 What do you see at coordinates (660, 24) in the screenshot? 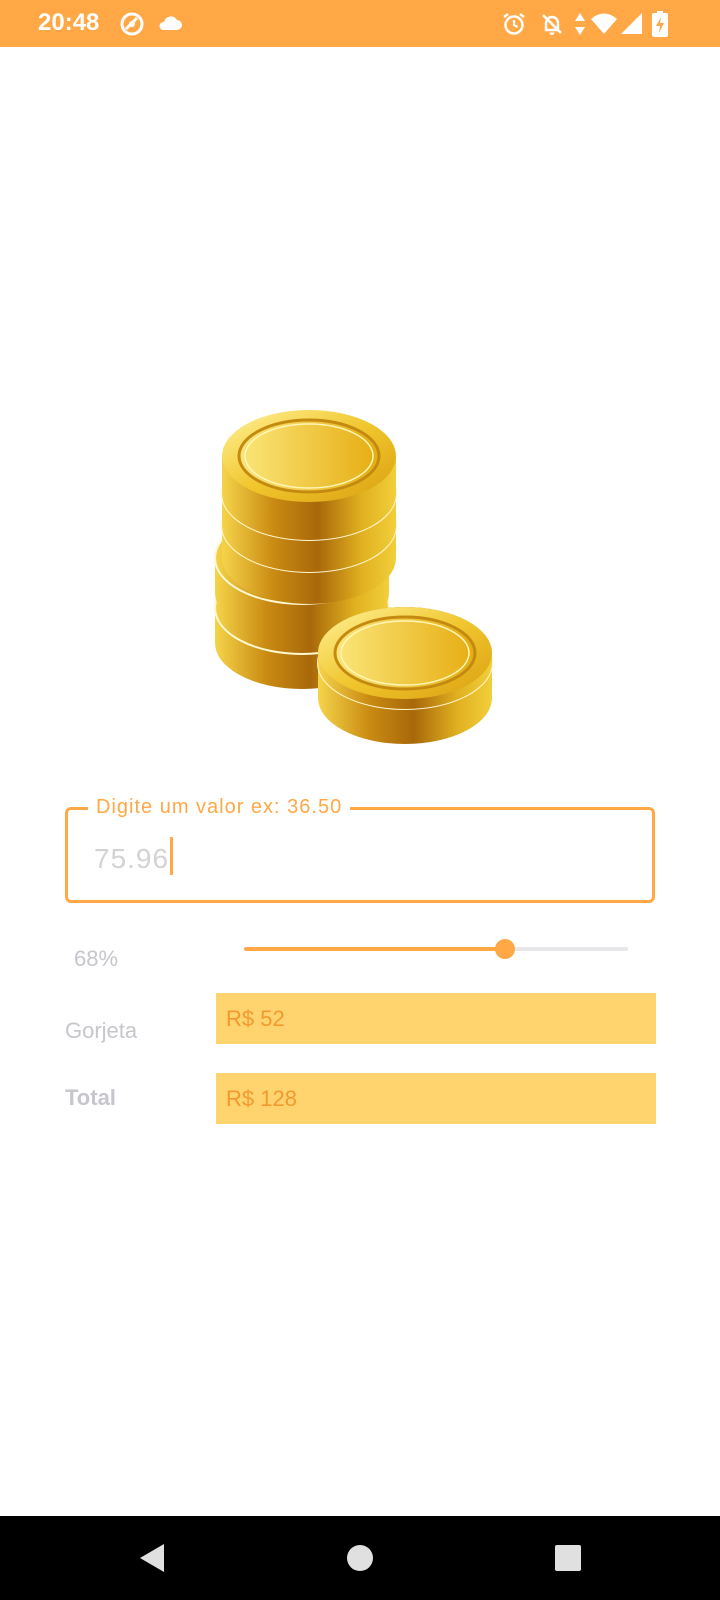
I see `battery-charging-icon` at bounding box center [660, 24].